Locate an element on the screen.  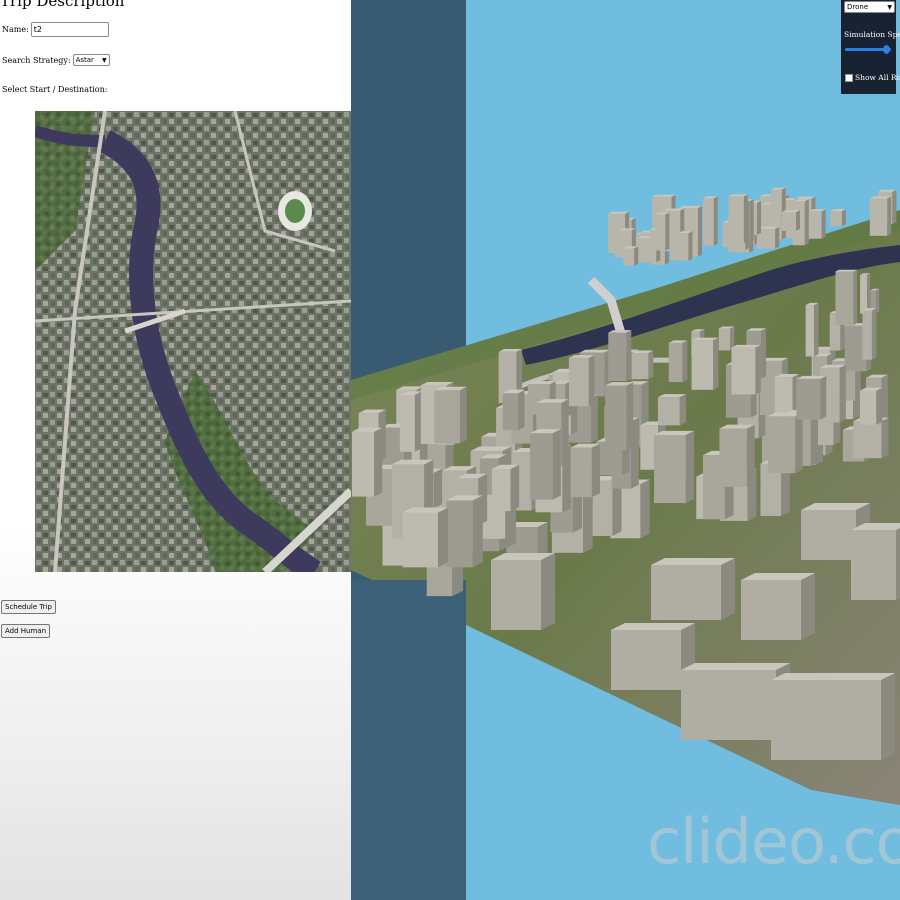
name-row: Name: is located at coordinates (55, 29).